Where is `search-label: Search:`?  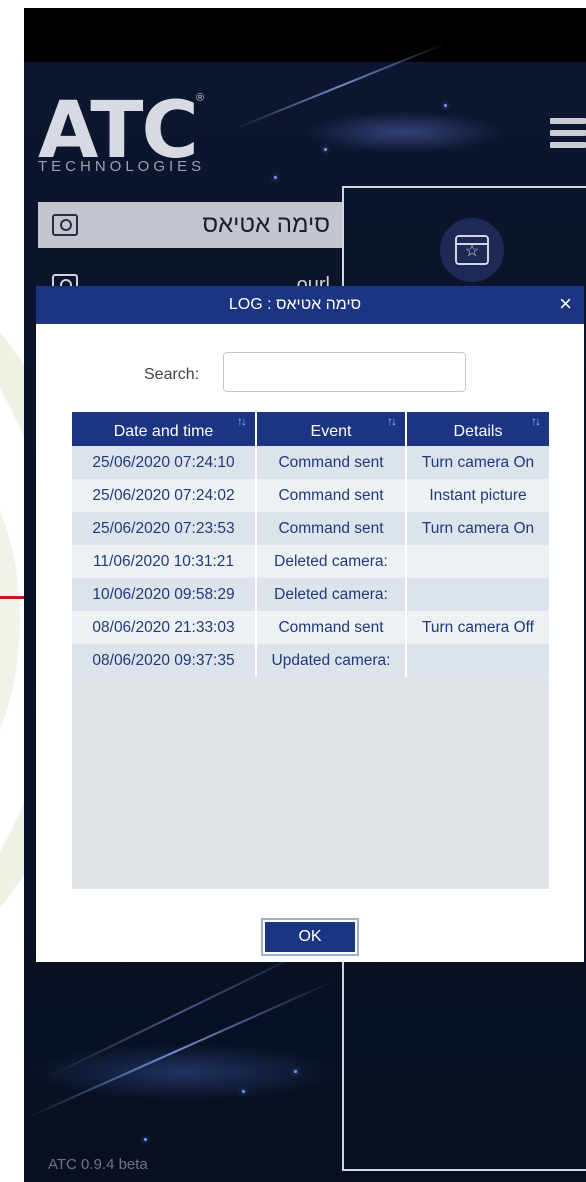 search-label: Search: is located at coordinates (172, 374).